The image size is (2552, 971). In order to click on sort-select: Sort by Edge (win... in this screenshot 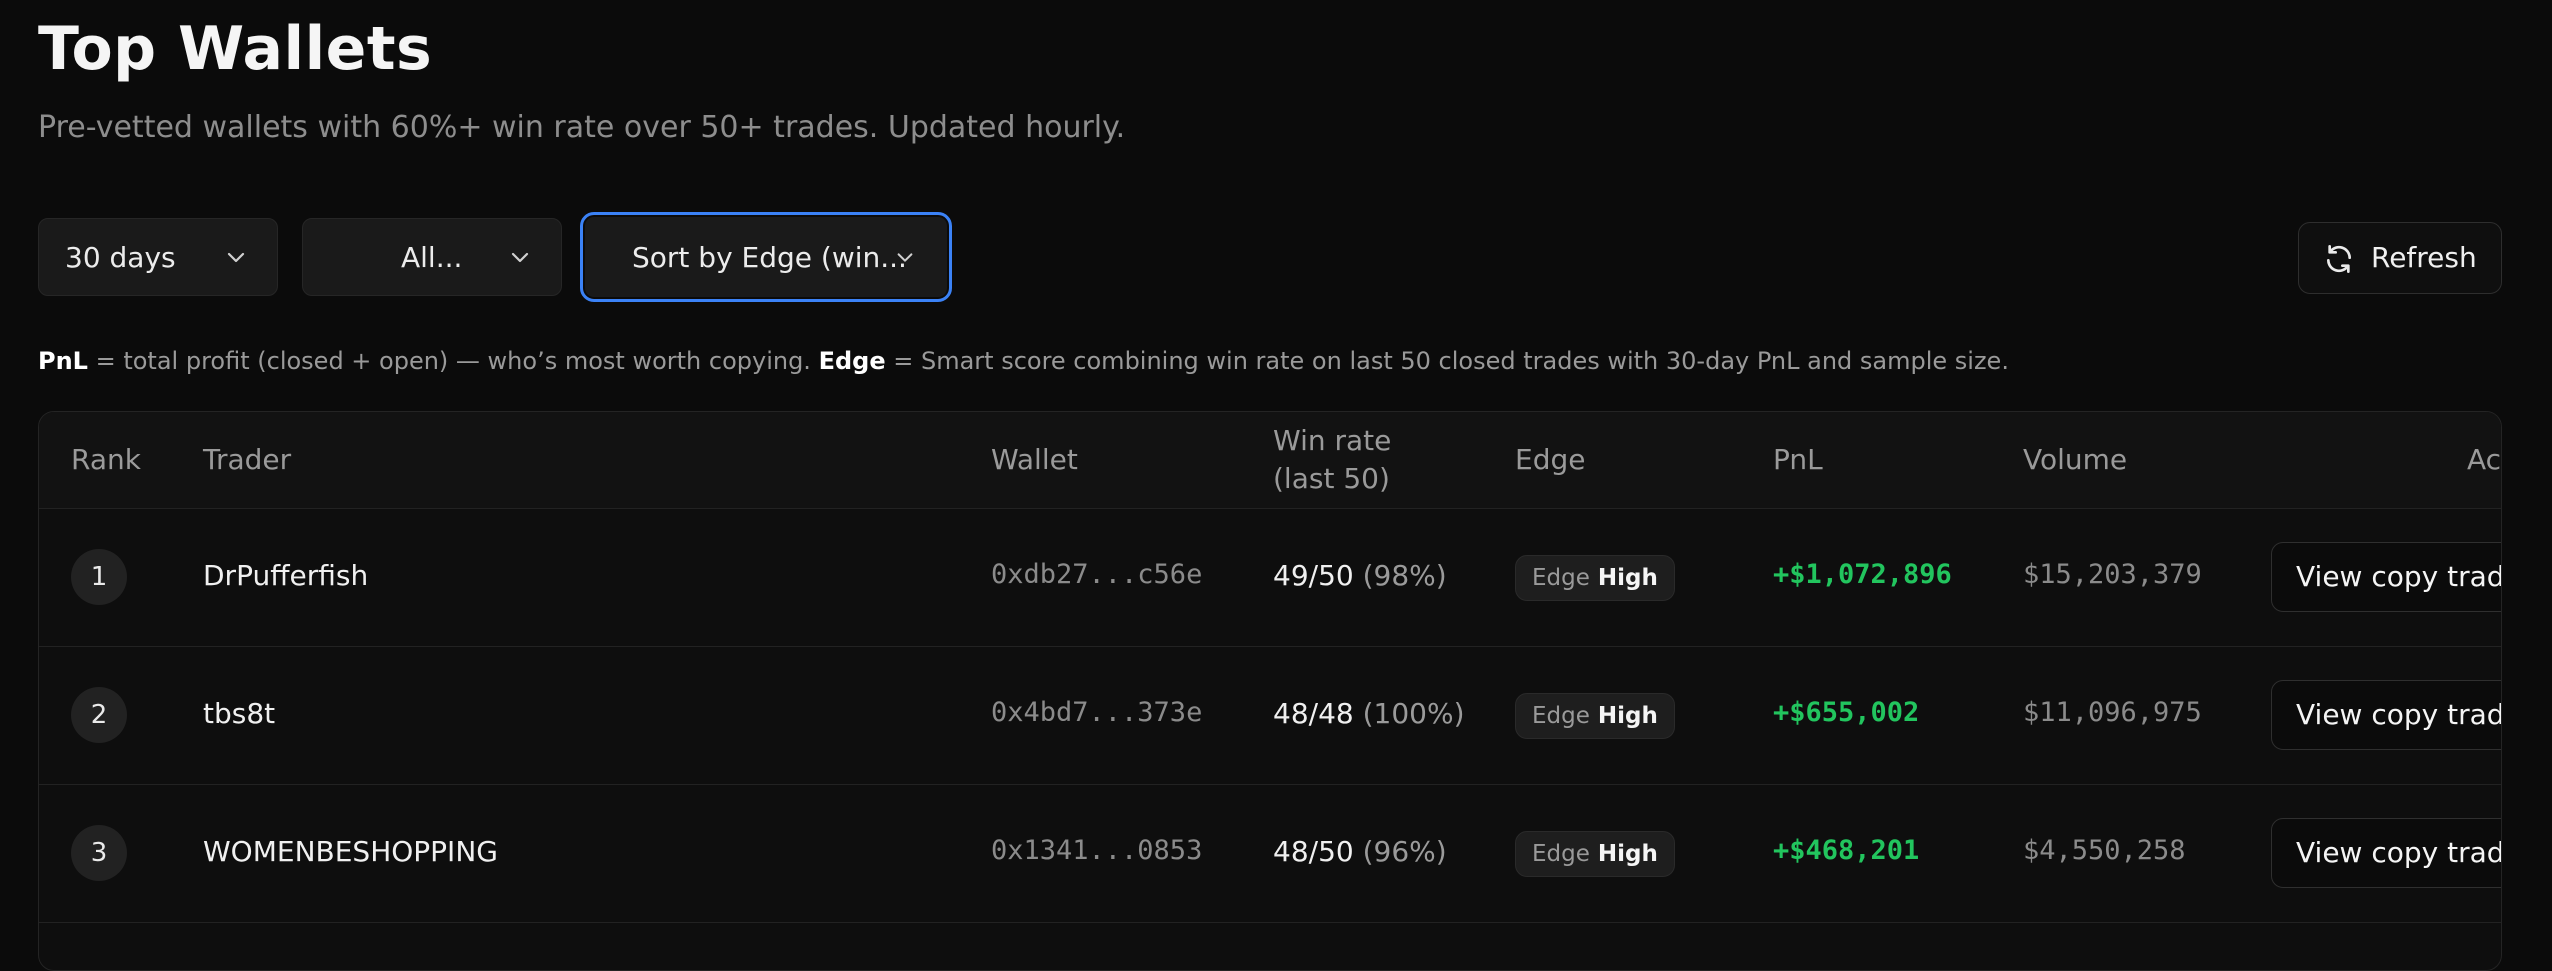, I will do `click(766, 257)`.